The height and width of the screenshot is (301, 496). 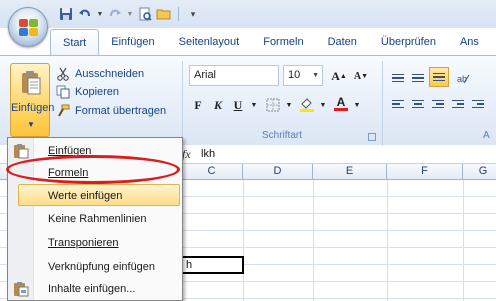 I want to click on orientation-icon: ab, so click(x=462, y=78).